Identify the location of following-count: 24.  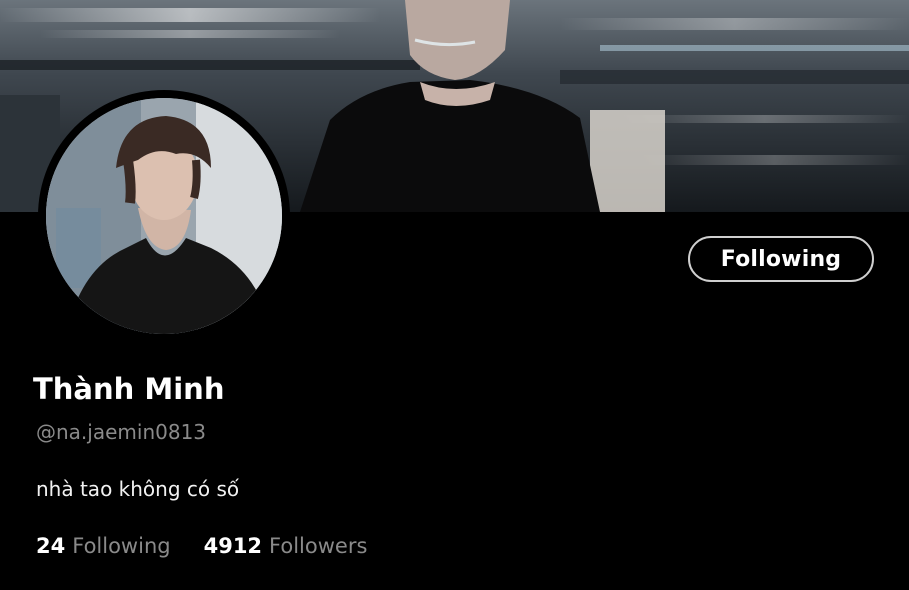
(51, 546).